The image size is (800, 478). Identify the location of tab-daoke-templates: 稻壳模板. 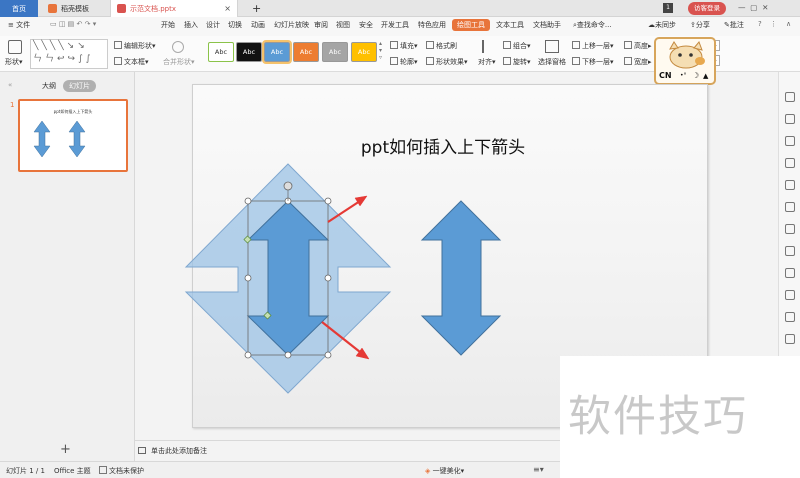
(75, 8).